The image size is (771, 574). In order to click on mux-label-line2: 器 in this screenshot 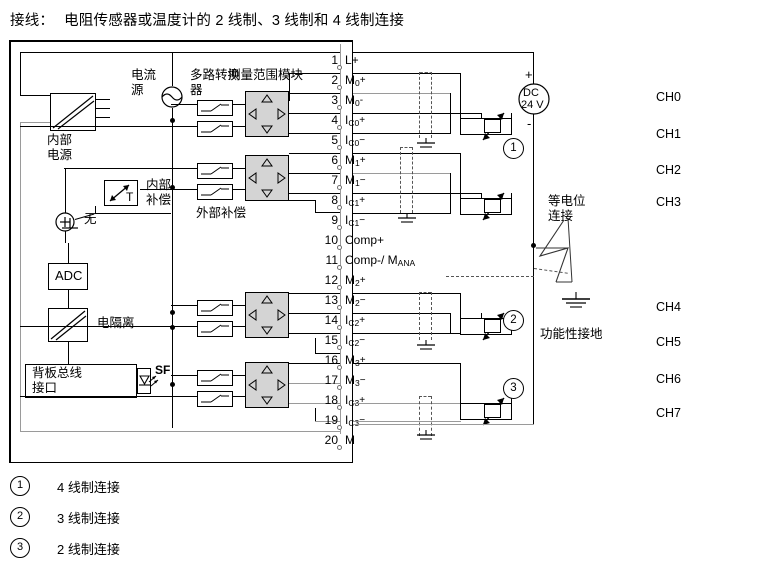, I will do `click(196, 90)`.